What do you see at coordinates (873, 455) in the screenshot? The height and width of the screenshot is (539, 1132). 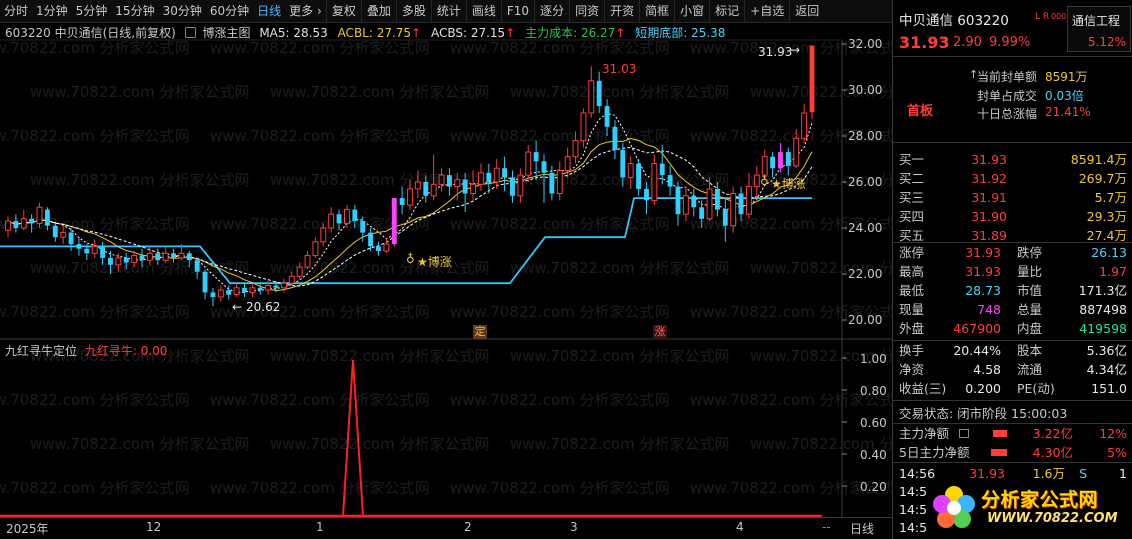 I see `sub-tick: 0.40` at bounding box center [873, 455].